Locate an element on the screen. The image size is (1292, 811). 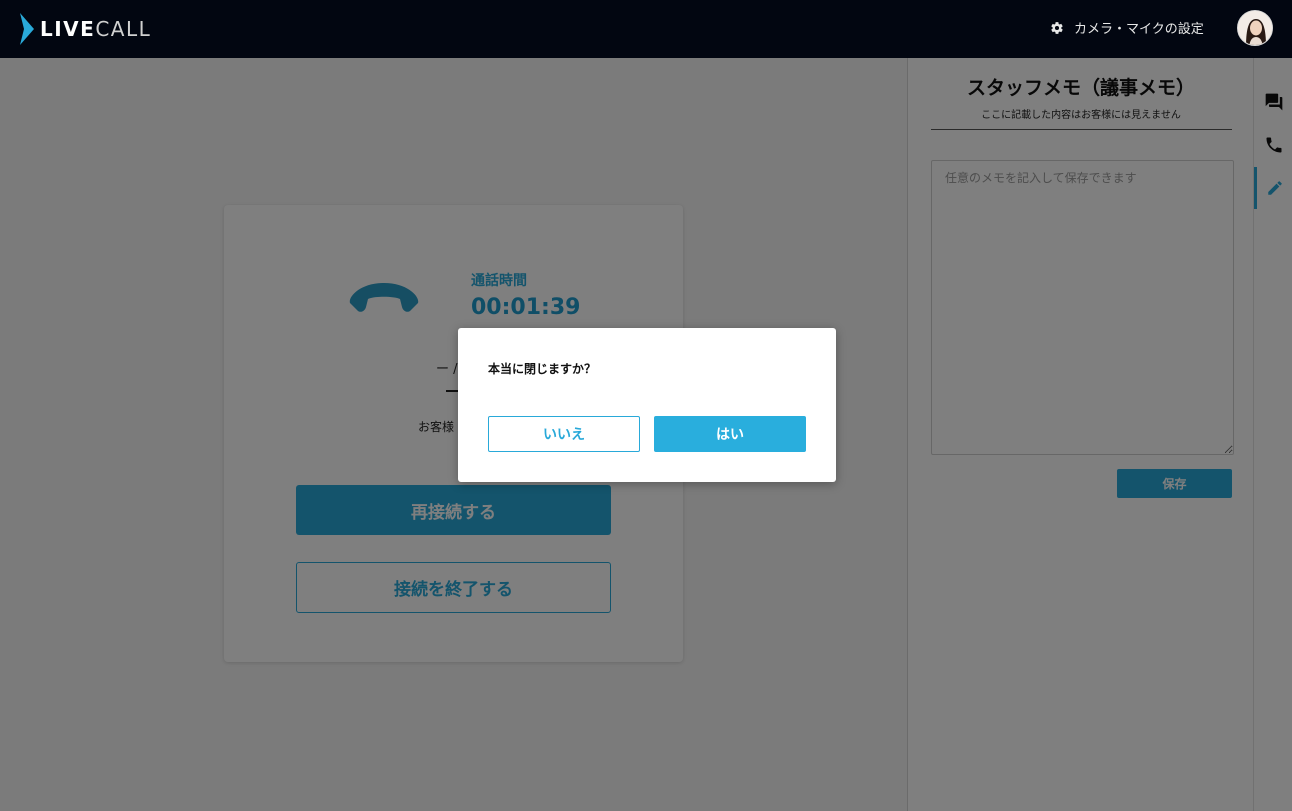
logo-text: LIVECALL is located at coordinates (96, 29).